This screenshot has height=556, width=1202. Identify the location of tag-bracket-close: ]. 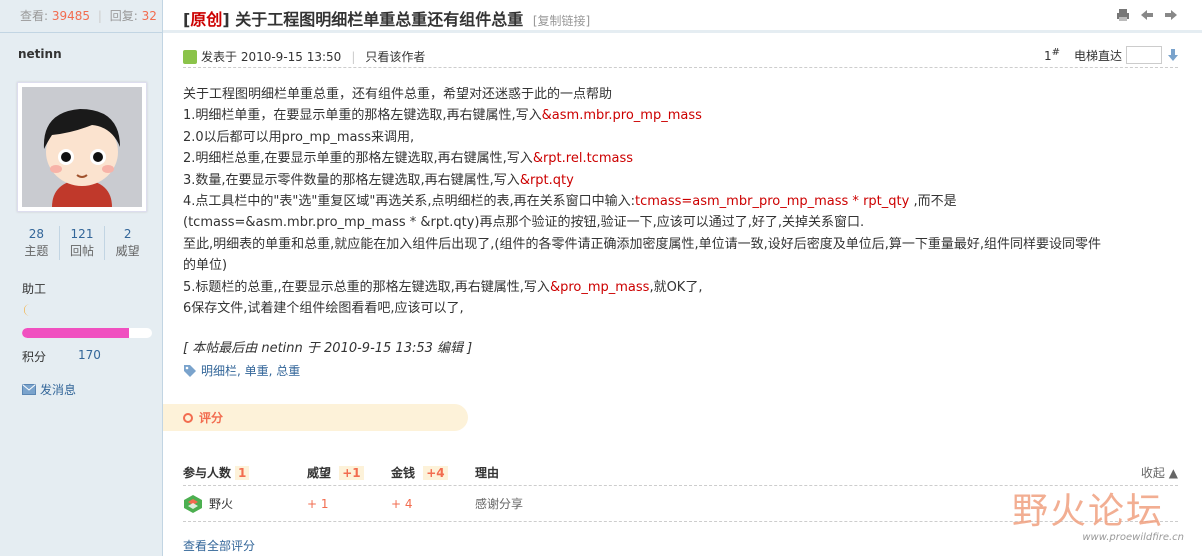
(226, 19).